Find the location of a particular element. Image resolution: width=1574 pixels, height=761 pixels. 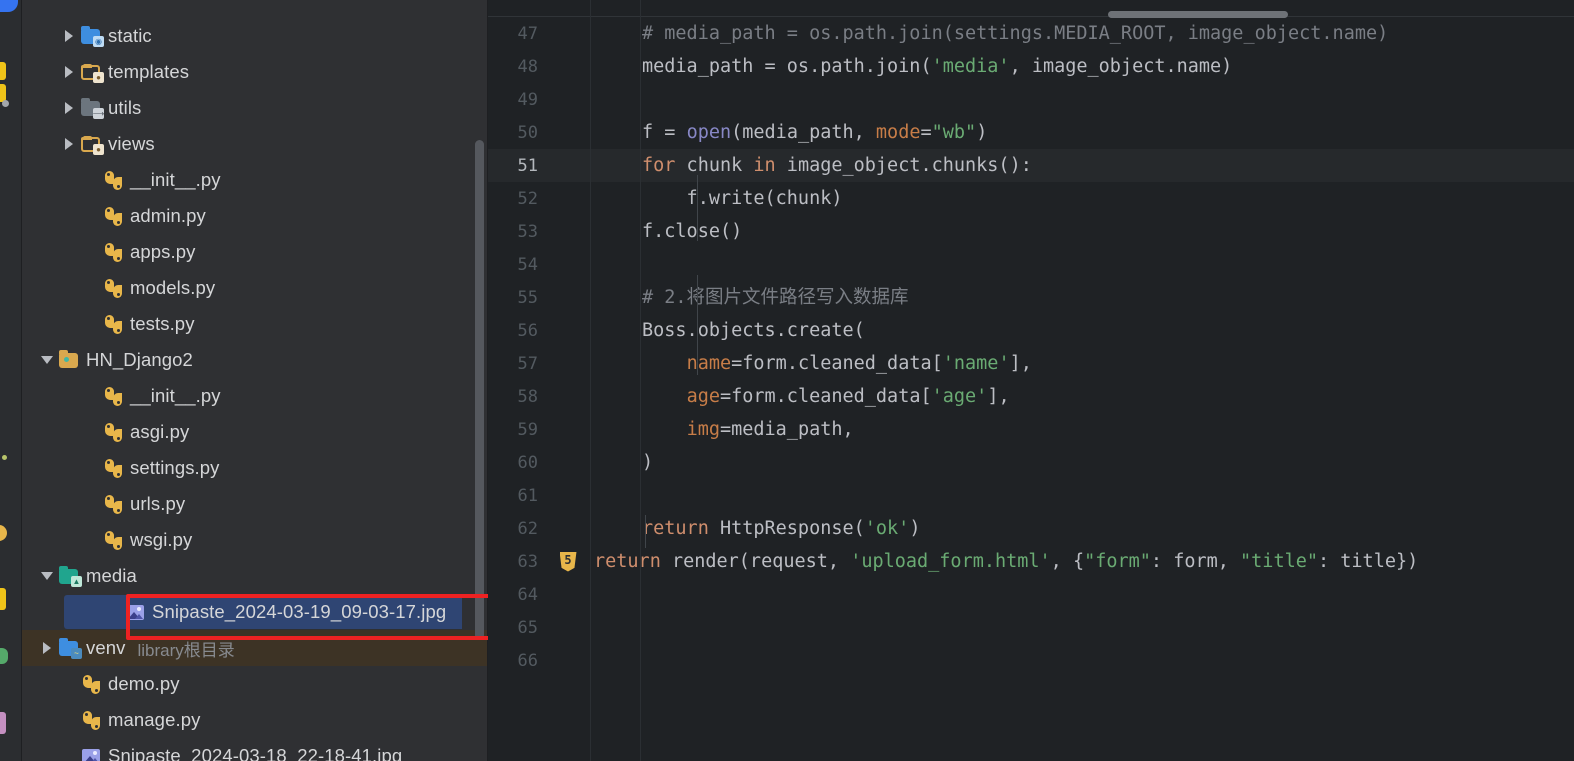

code-token: in is located at coordinates (764, 165).